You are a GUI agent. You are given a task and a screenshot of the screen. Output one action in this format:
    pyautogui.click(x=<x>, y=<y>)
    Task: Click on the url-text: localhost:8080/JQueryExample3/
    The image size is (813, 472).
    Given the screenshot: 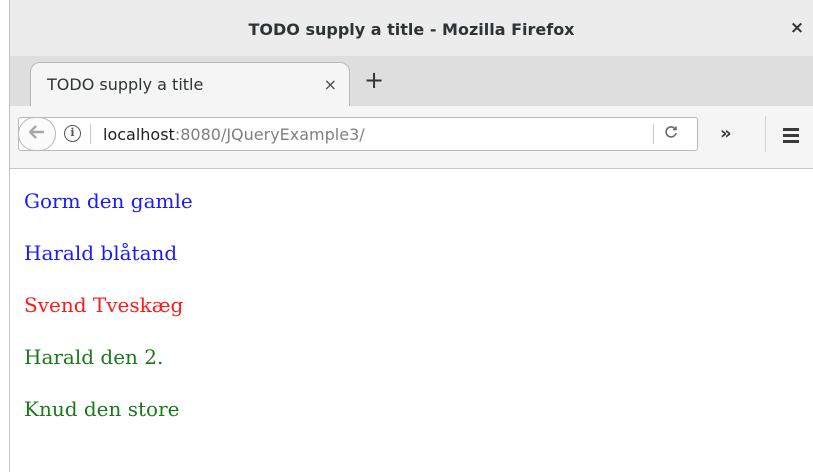 What is the action you would take?
    pyautogui.click(x=234, y=134)
    